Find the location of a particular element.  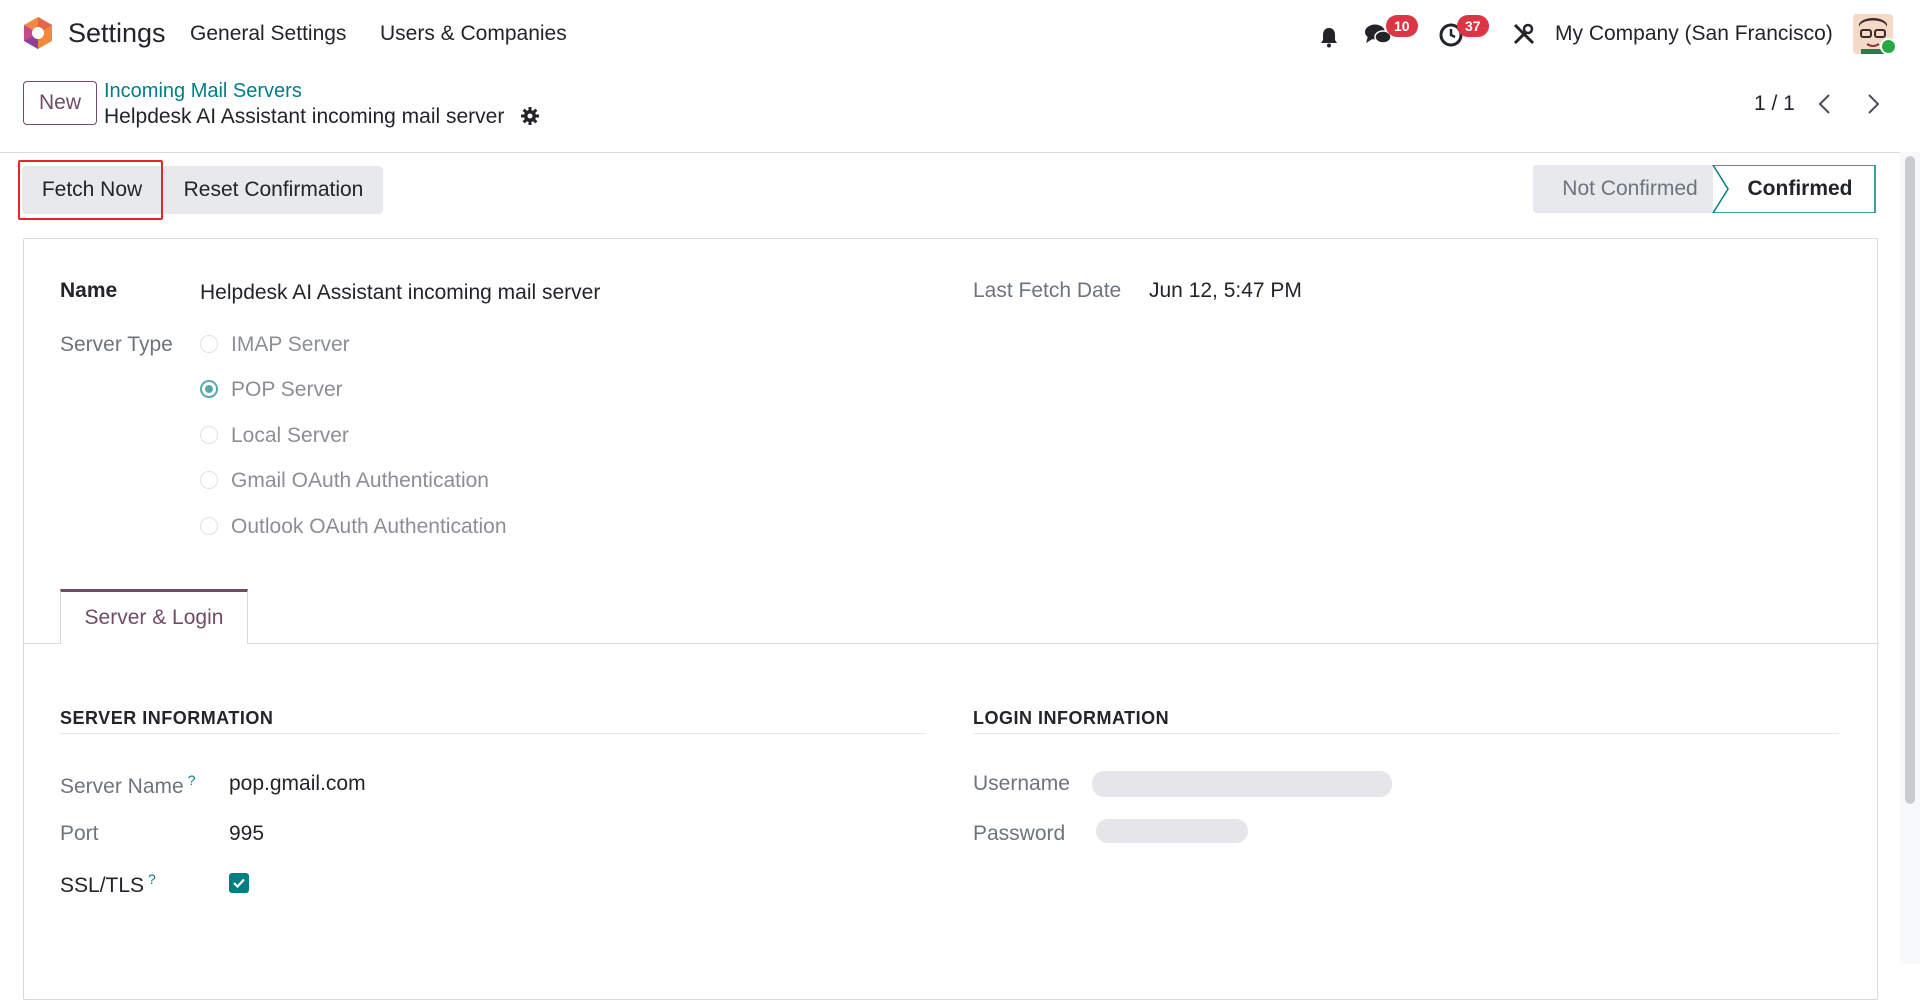

activities-badge: 37 is located at coordinates (1473, 26).